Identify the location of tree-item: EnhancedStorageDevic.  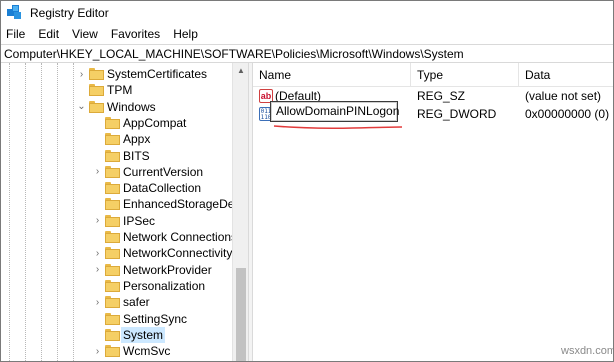
(124, 204).